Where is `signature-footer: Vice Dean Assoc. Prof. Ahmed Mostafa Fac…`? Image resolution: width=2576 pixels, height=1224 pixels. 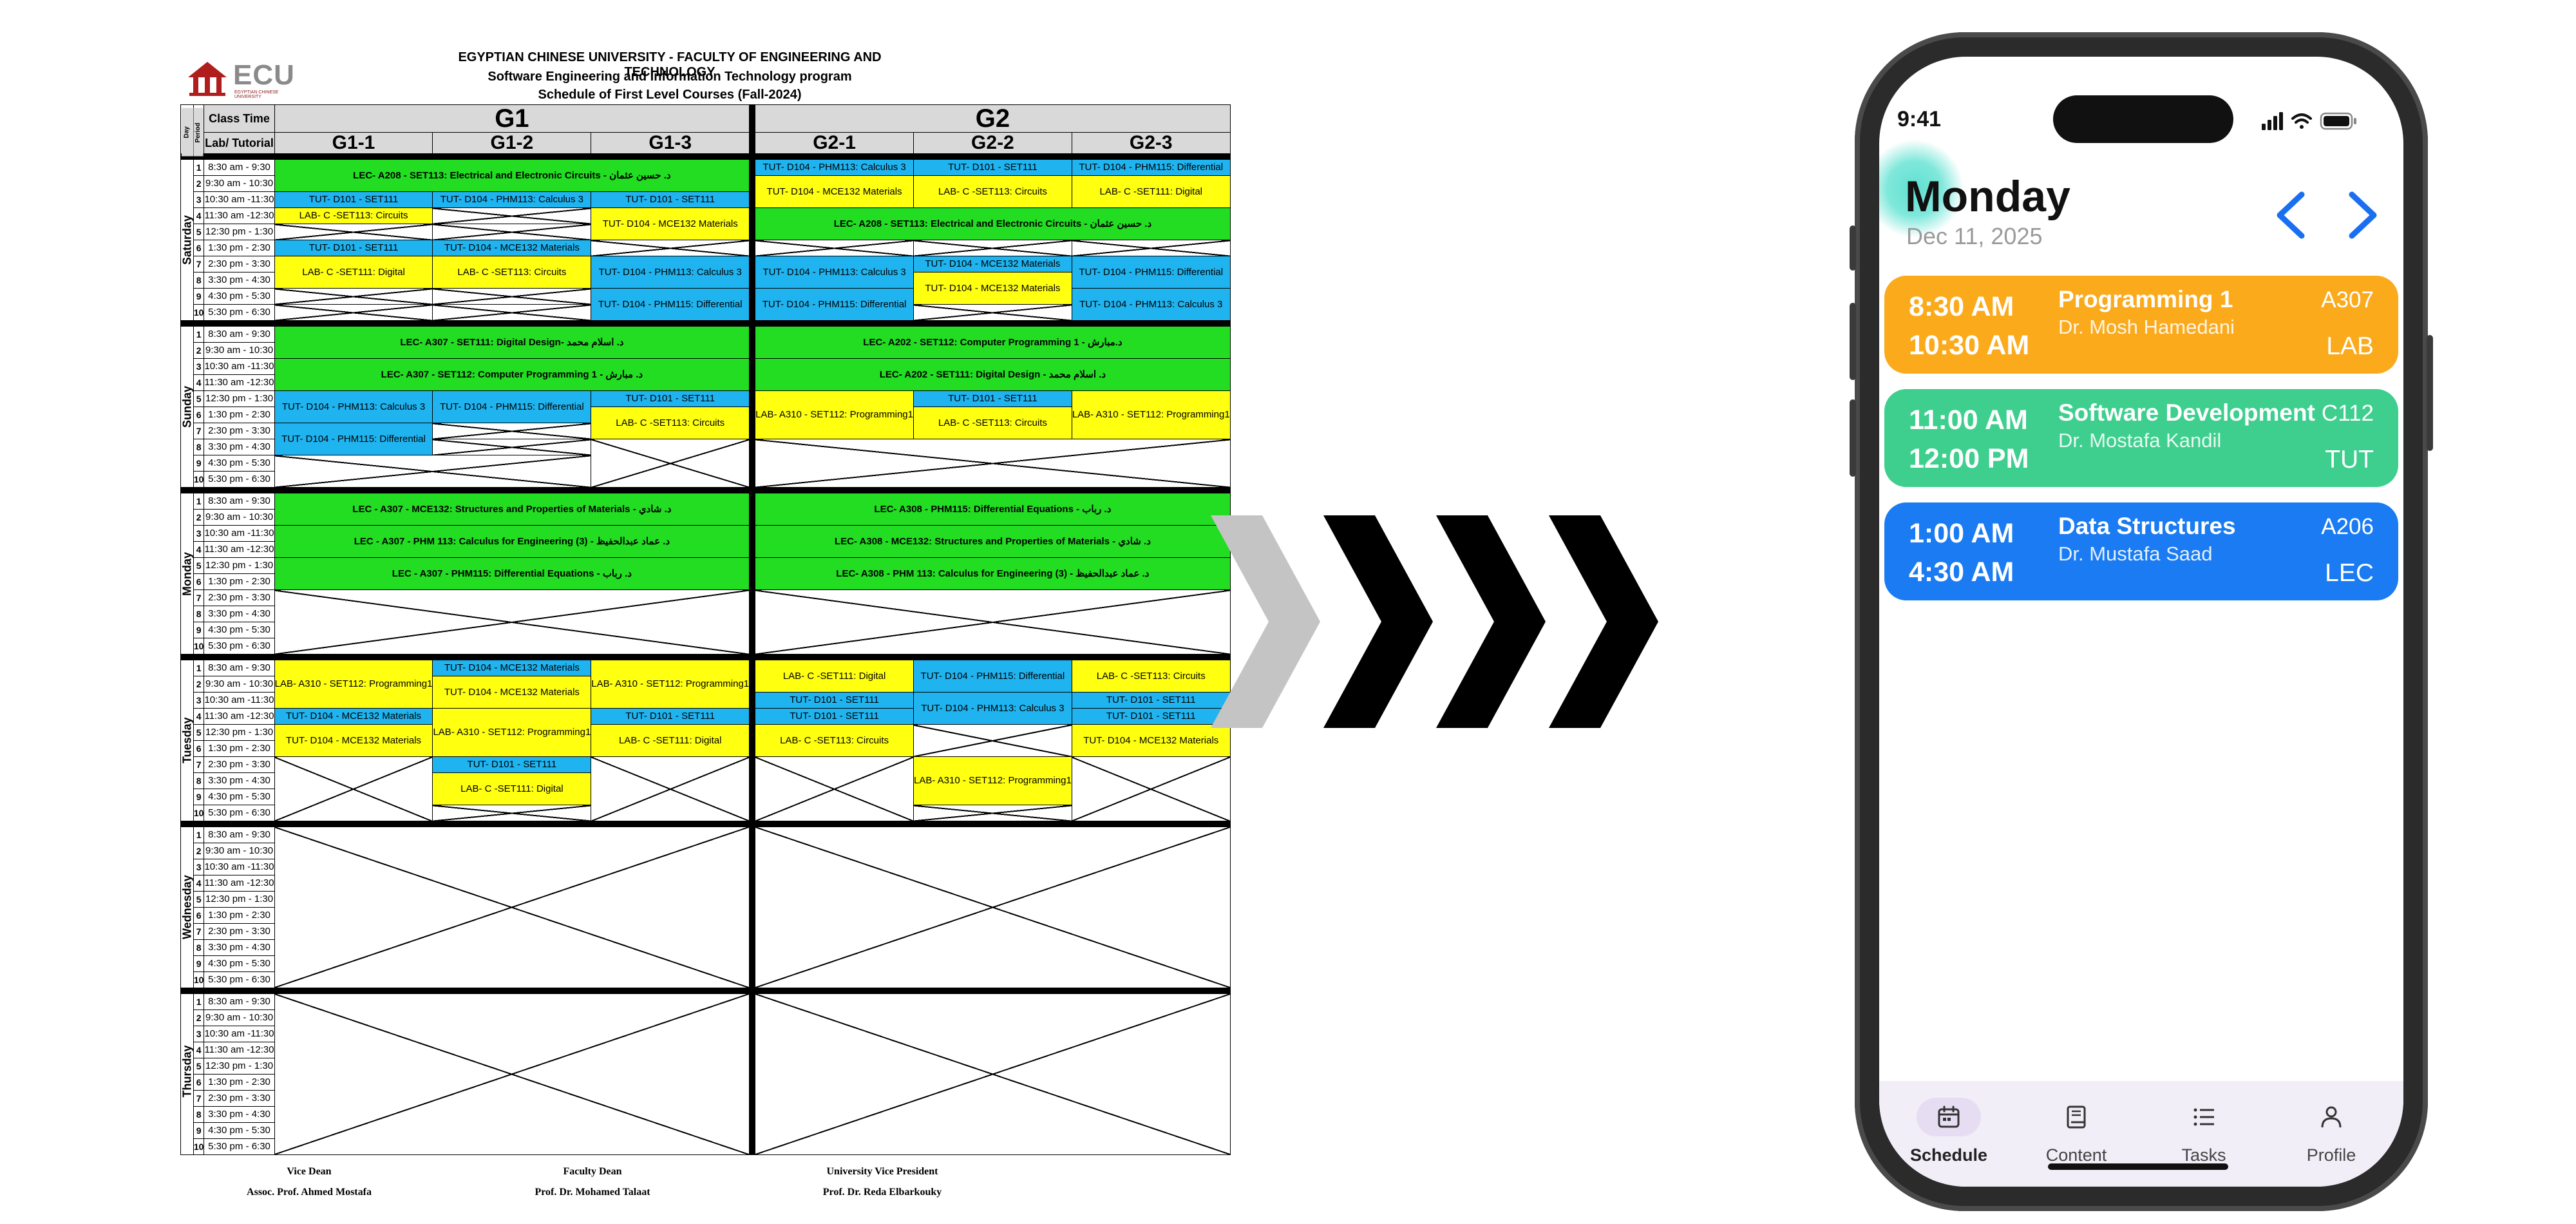 signature-footer: Vice Dean Assoc. Prof. Ahmed Mostafa Fac… is located at coordinates (605, 1188).